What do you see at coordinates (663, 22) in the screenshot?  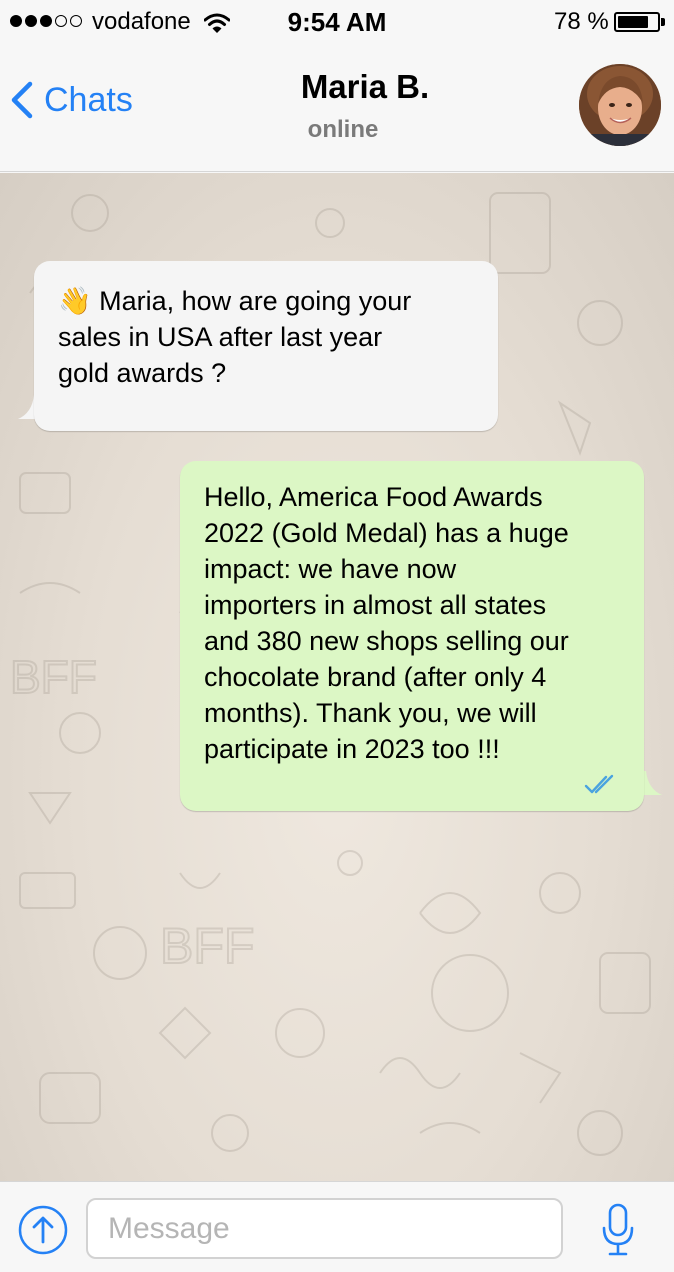 I see `battery-tip` at bounding box center [663, 22].